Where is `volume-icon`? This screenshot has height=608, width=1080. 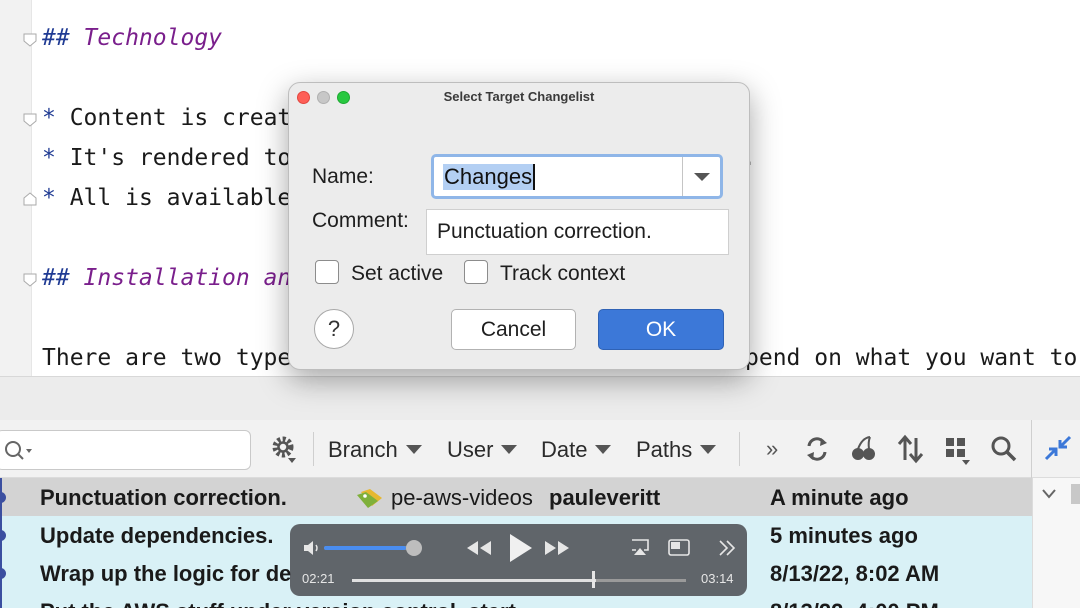 volume-icon is located at coordinates (312, 548).